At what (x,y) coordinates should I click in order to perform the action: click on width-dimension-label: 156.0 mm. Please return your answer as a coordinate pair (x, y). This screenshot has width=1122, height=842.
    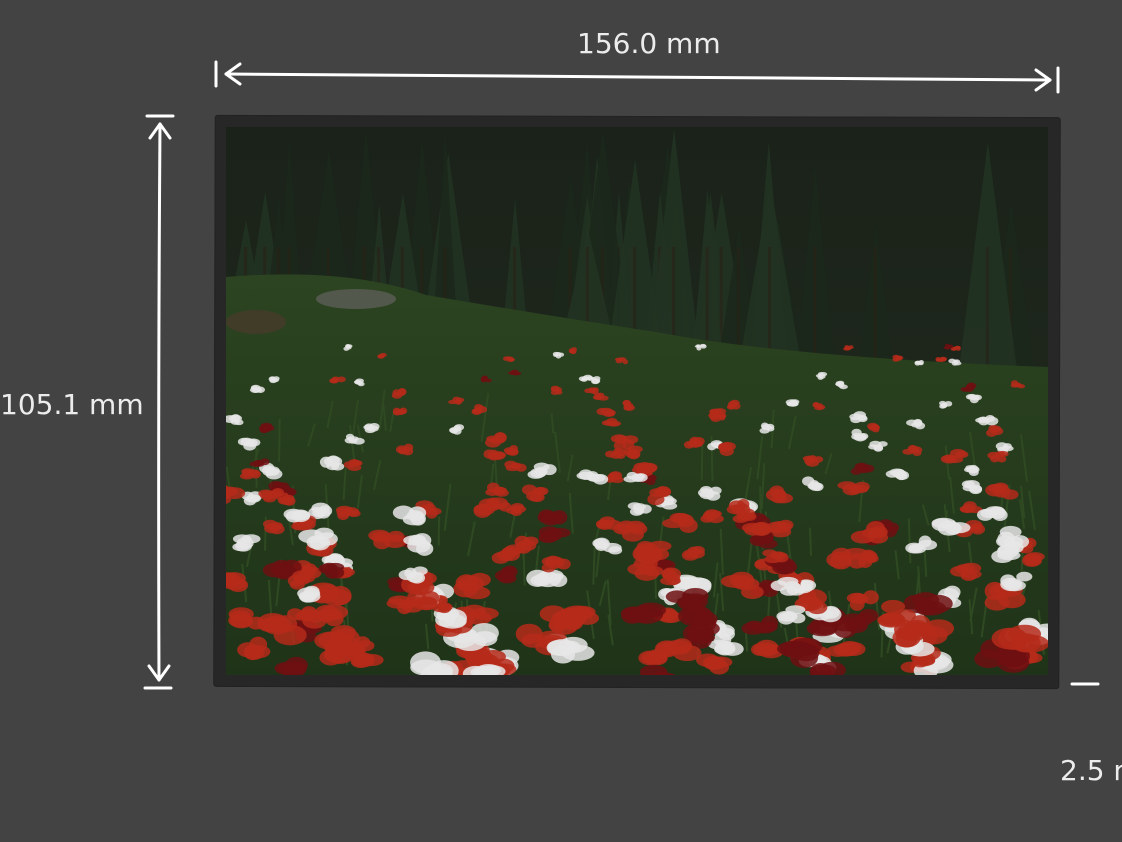
    Looking at the image, I should click on (649, 43).